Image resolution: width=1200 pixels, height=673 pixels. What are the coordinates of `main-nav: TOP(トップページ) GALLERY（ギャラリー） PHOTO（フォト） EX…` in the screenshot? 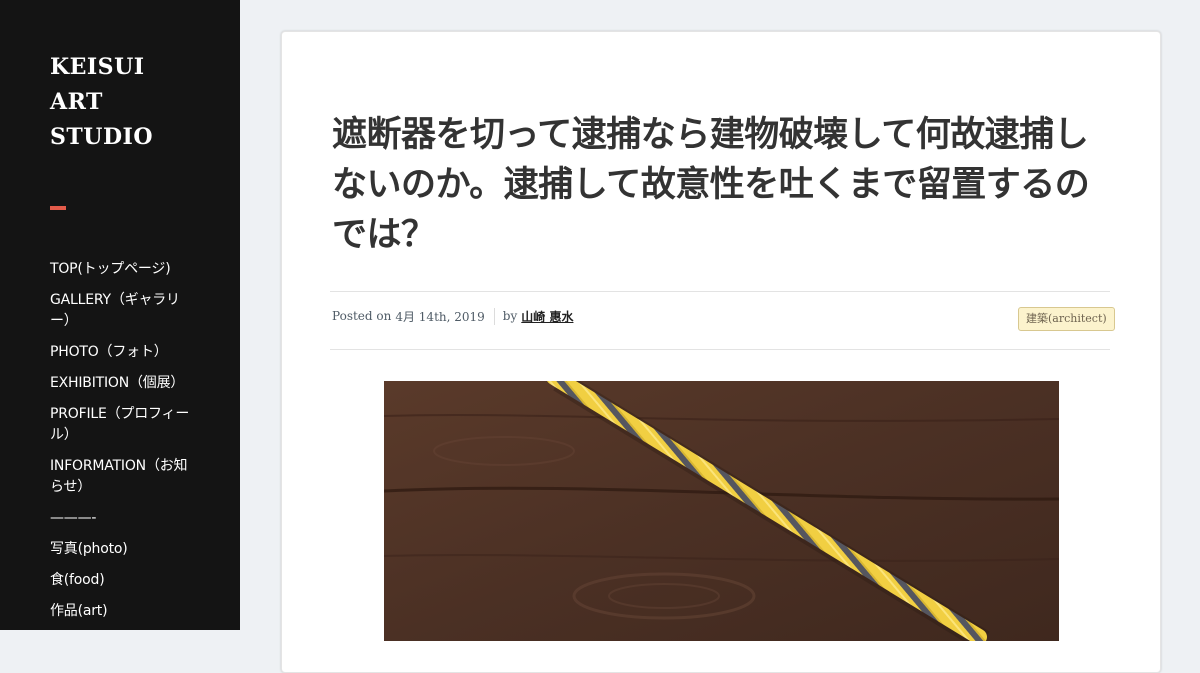 It's located at (122, 444).